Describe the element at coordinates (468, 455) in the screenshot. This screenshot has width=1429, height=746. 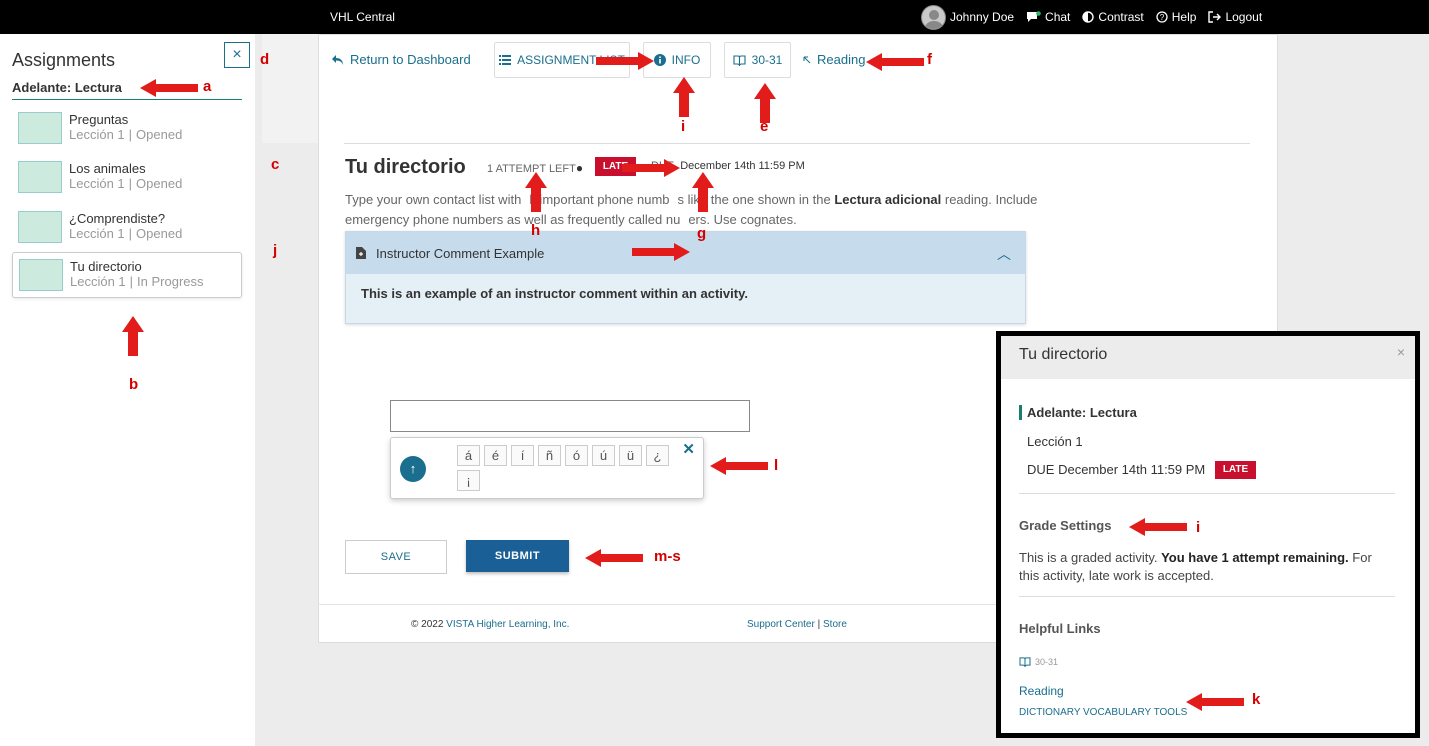
I see `accent-key: á` at that location.